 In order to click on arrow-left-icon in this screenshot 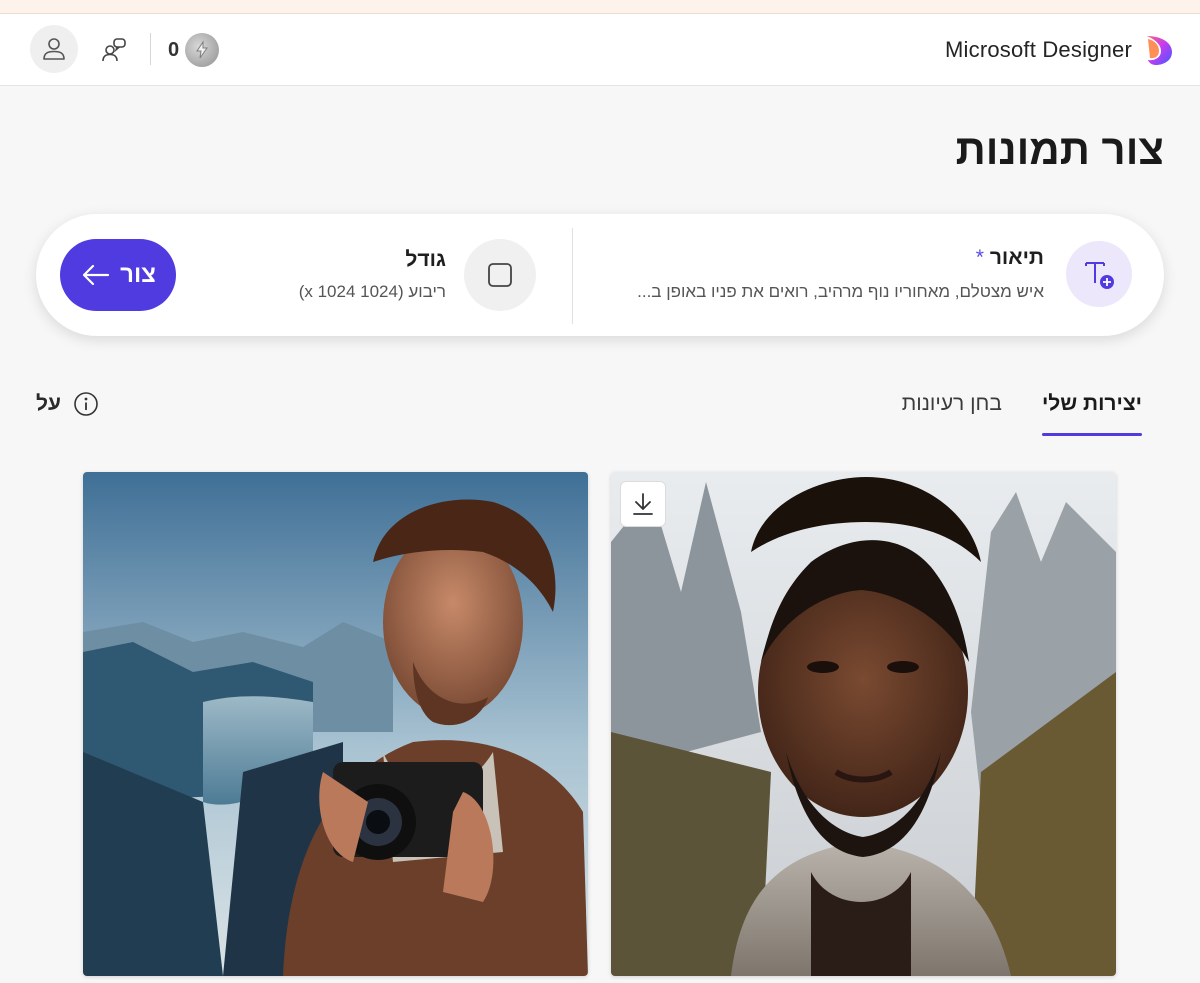, I will do `click(96, 275)`.